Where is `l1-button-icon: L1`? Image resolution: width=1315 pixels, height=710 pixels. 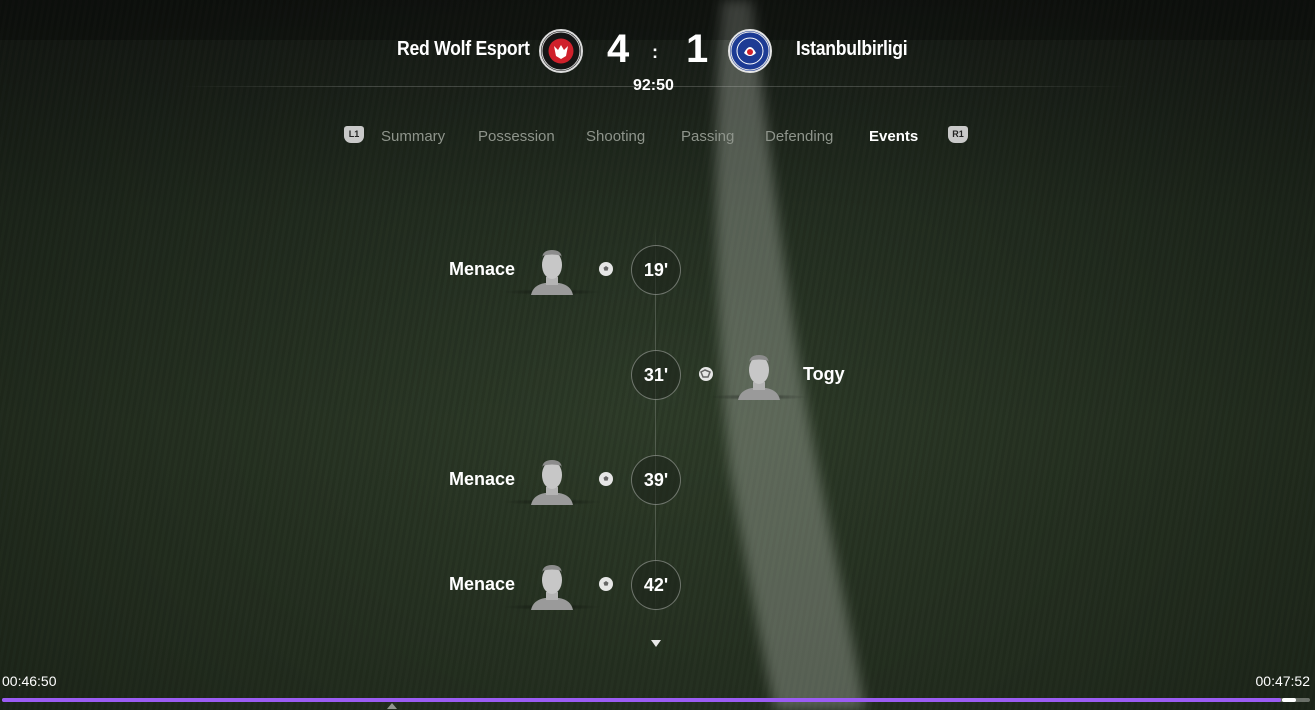 l1-button-icon: L1 is located at coordinates (354, 134).